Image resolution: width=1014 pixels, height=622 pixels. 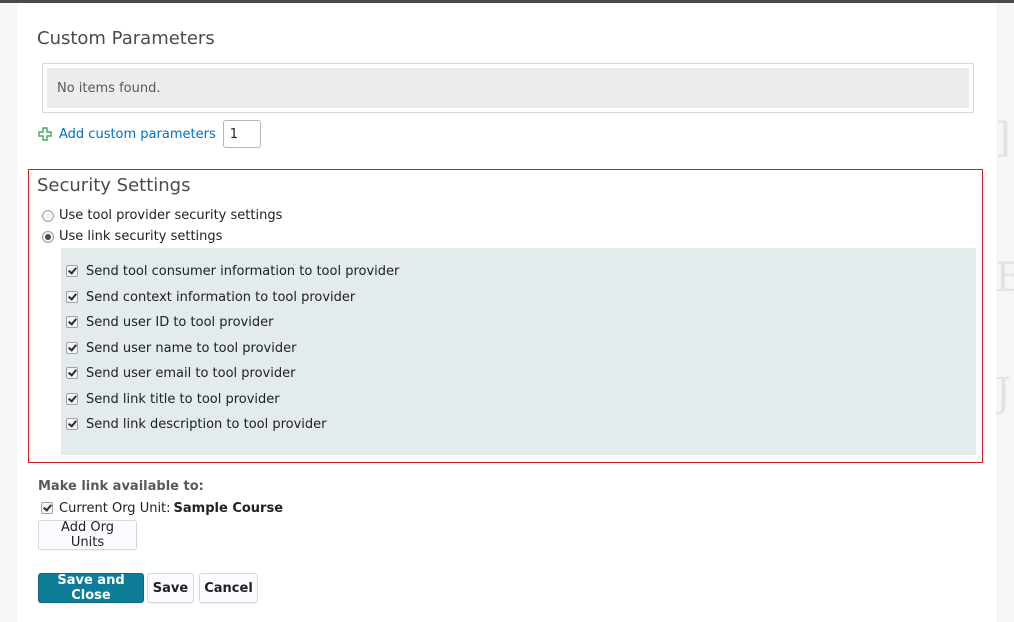 What do you see at coordinates (137, 134) in the screenshot?
I see `add-custom-parameters-link: Add custom parameters` at bounding box center [137, 134].